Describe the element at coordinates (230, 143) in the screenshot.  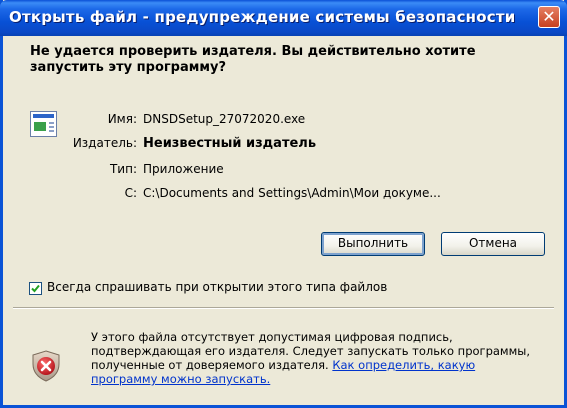
I see `publisher-value: Неизвестный издатель` at that location.